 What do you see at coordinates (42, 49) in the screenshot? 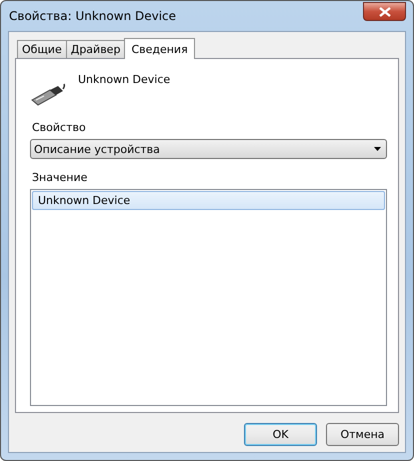
I see `tab: Общие` at bounding box center [42, 49].